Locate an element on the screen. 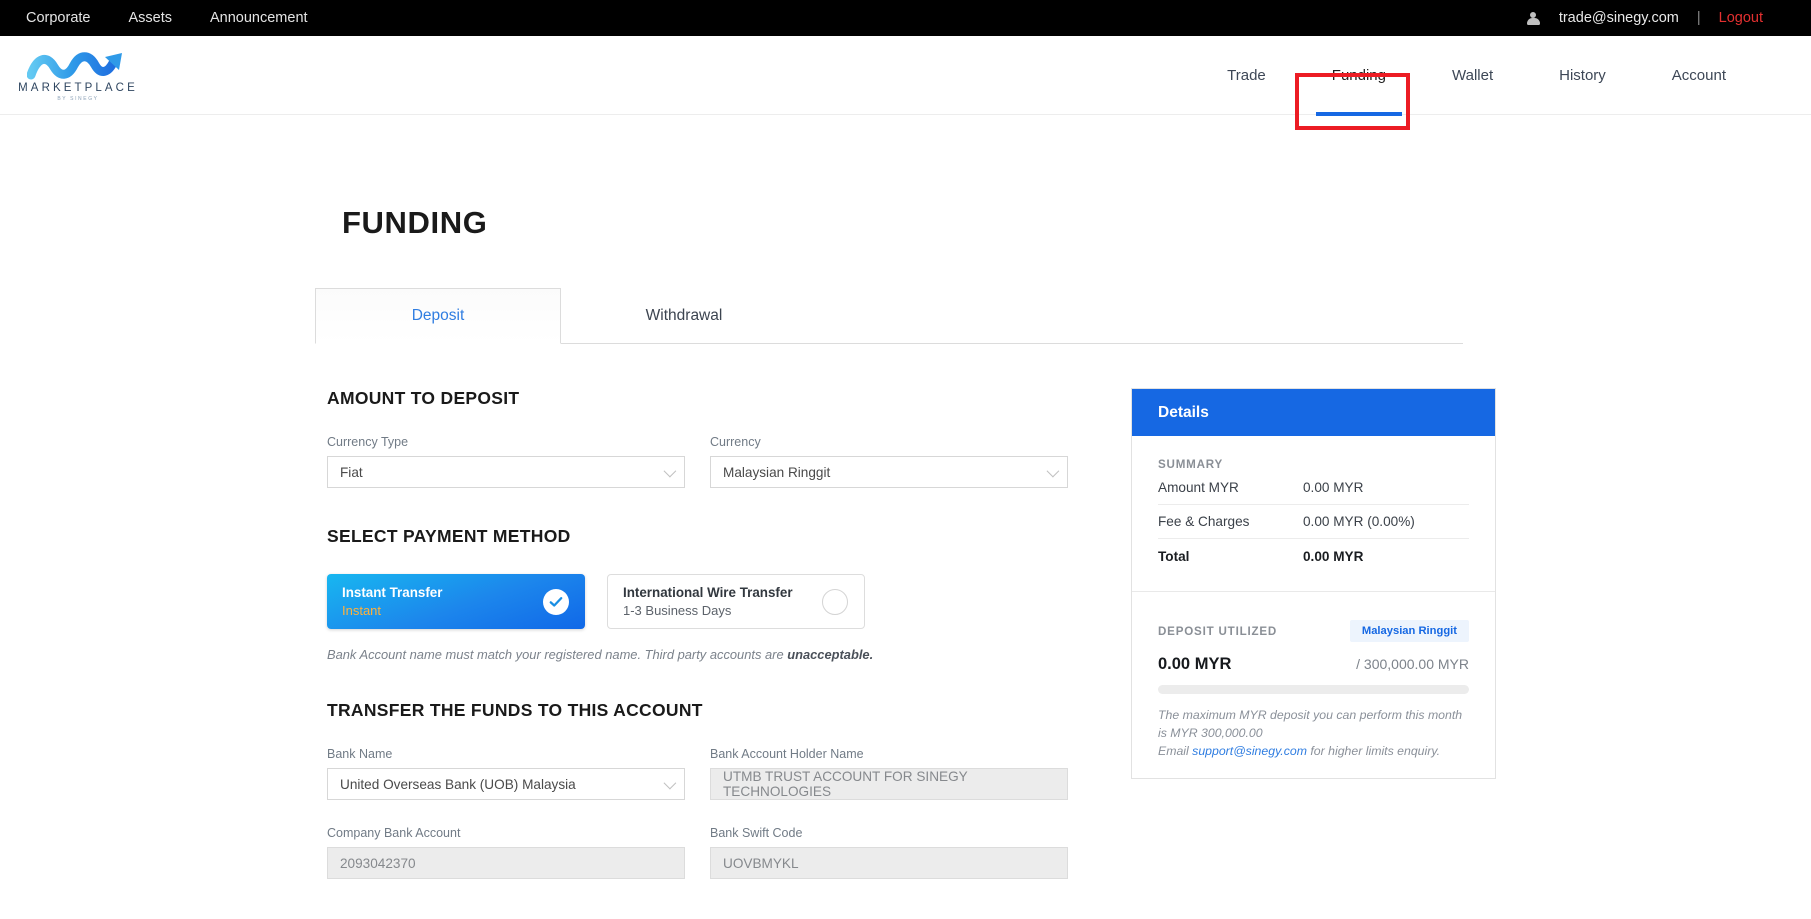 This screenshot has width=1811, height=919. nav-label-wallet: Wallet is located at coordinates (1473, 75).